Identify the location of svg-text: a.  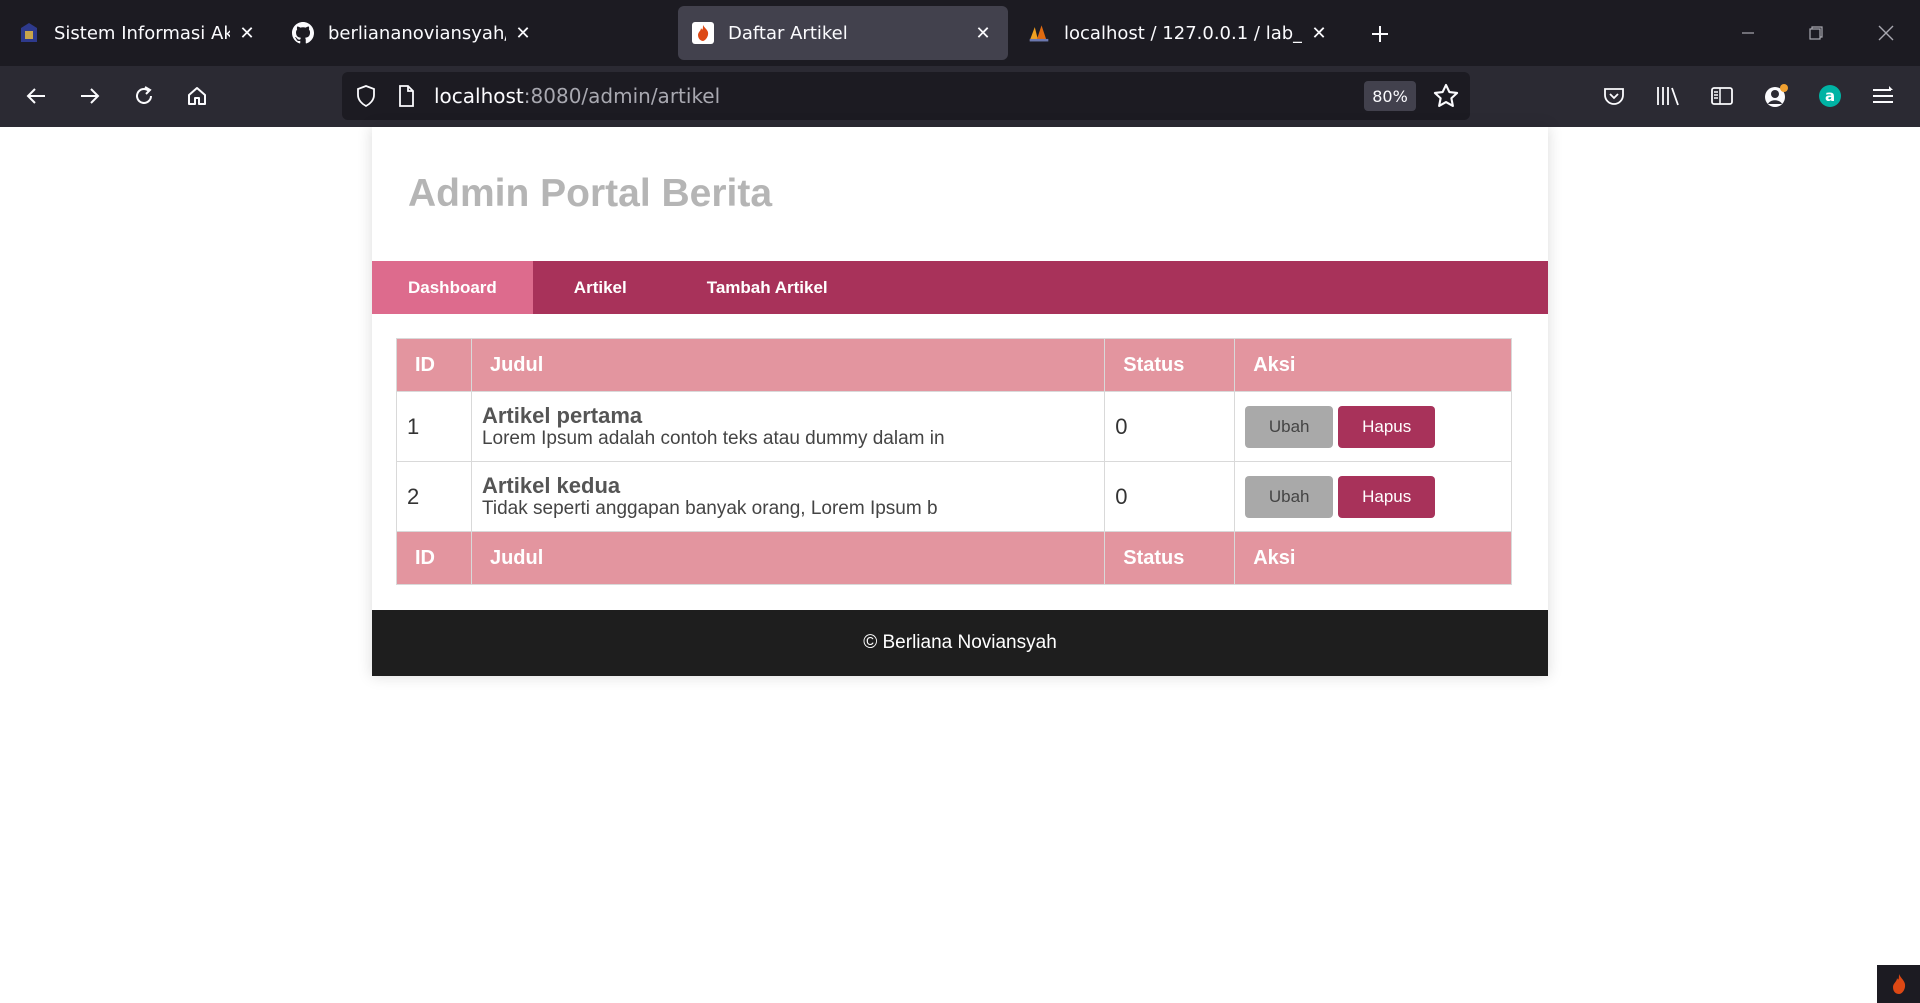
(1830, 96).